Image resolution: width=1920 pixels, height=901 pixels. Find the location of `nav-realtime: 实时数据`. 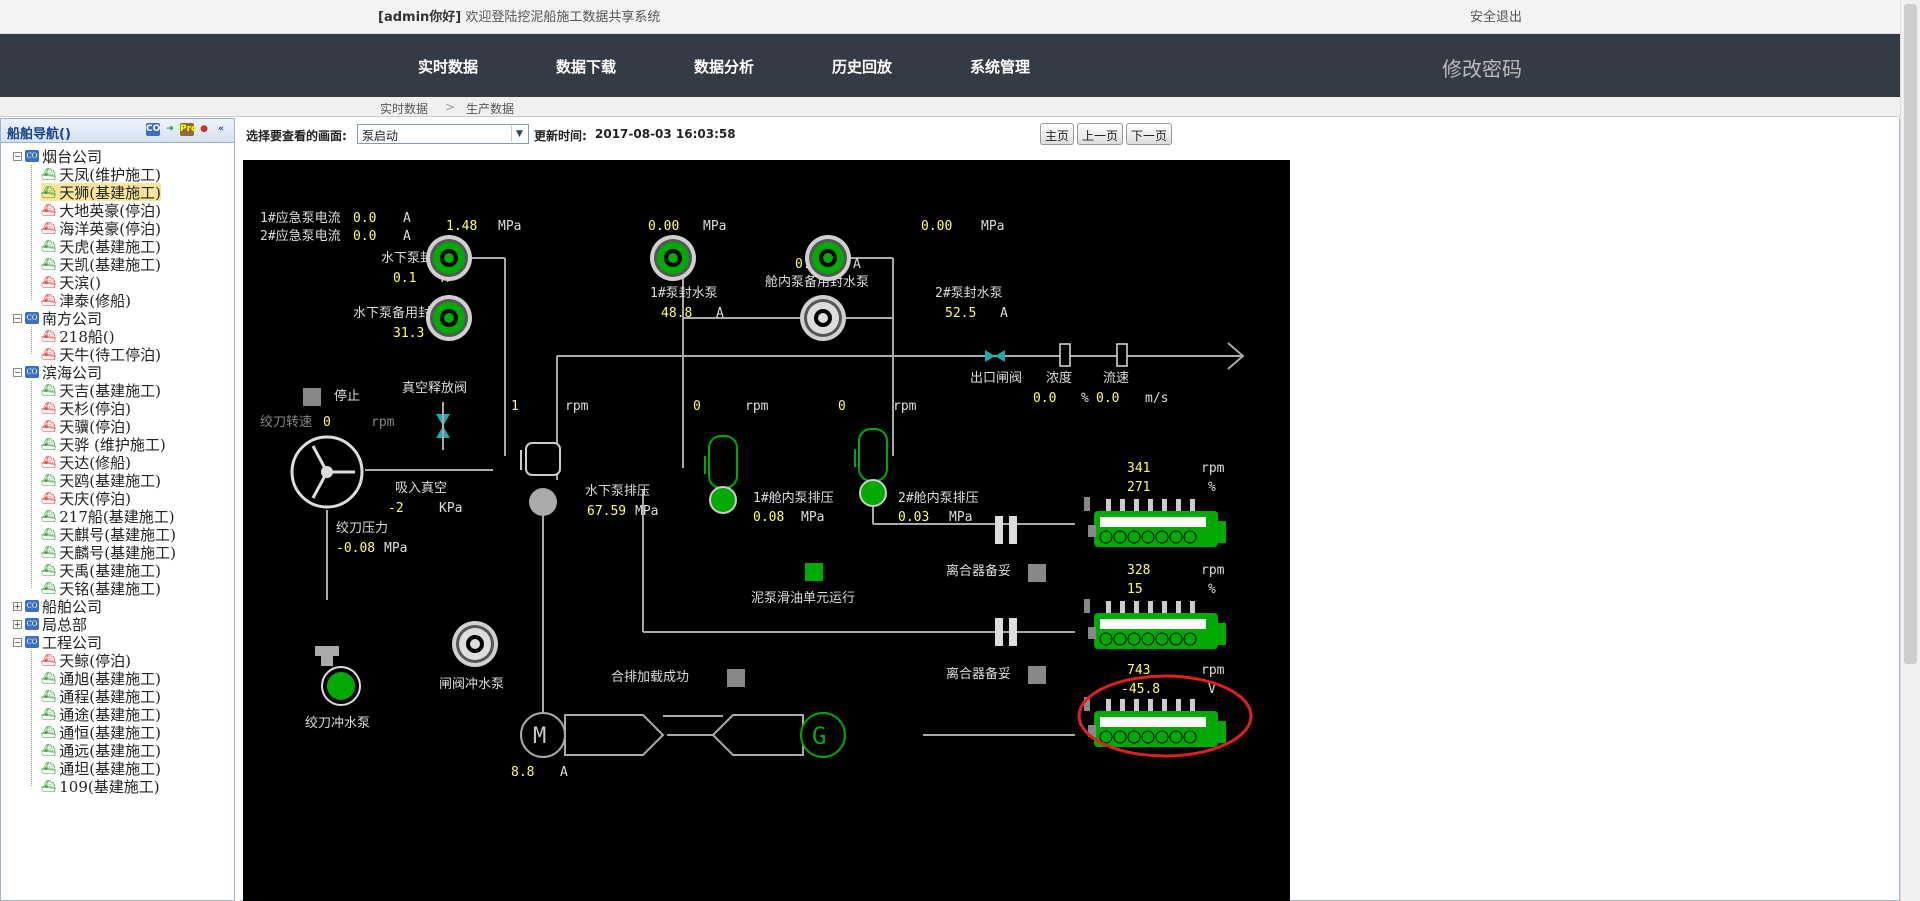

nav-realtime: 实时数据 is located at coordinates (448, 66).